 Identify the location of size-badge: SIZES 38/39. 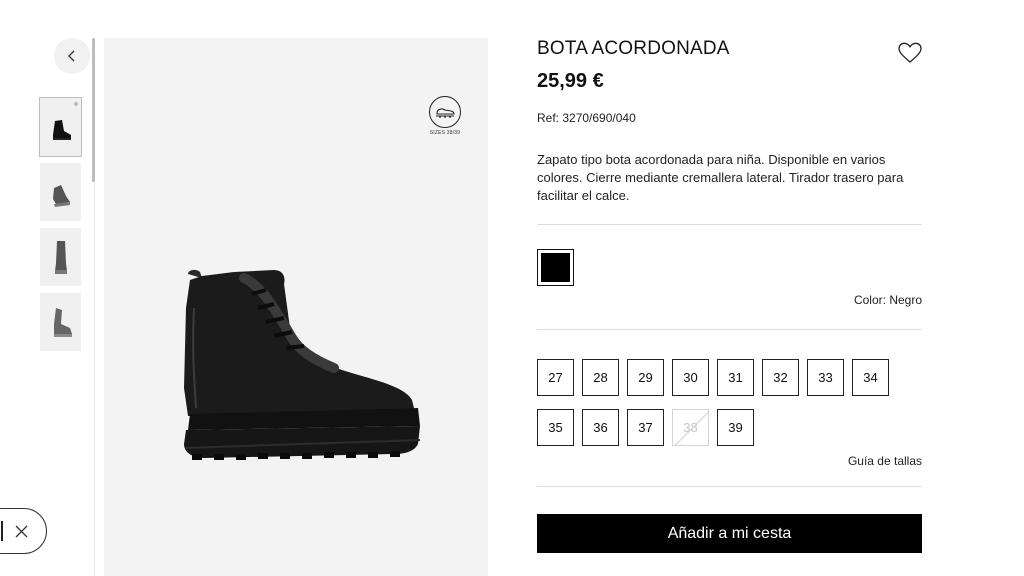
(445, 118).